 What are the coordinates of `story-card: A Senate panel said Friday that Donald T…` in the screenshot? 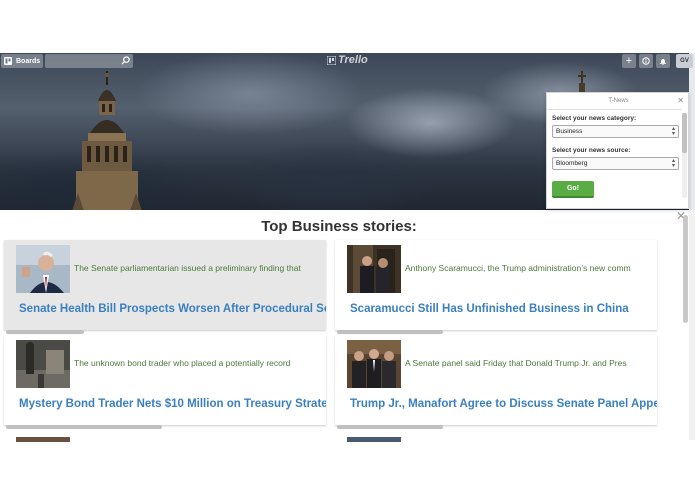 It's located at (496, 380).